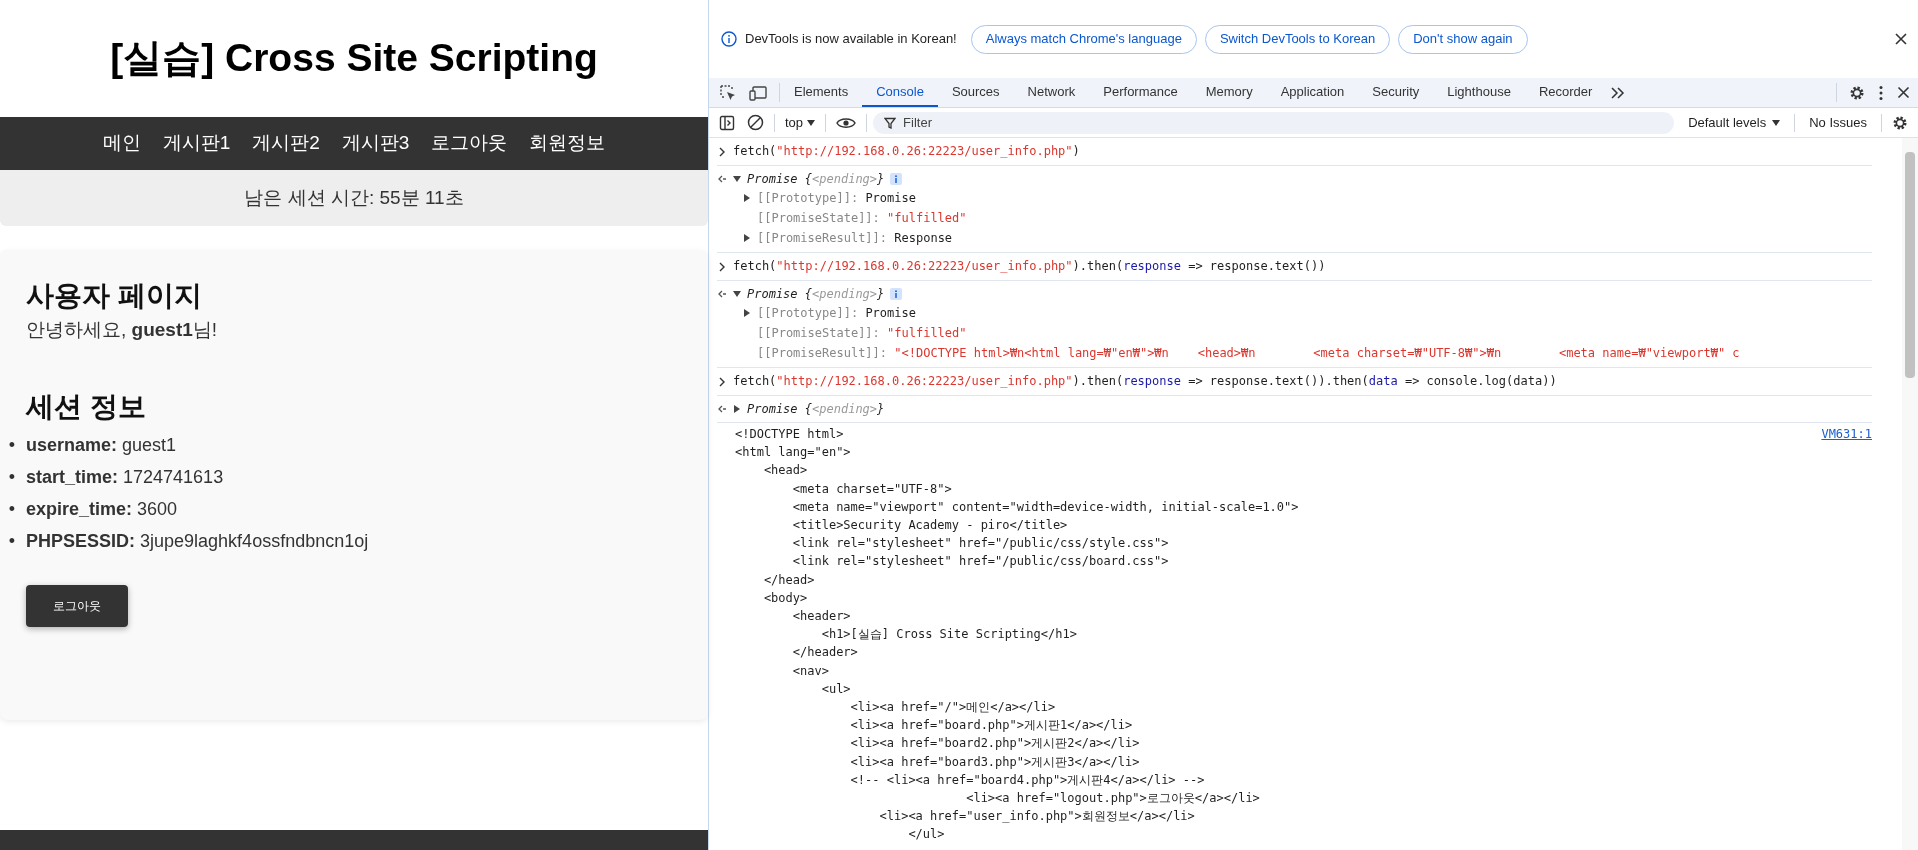 The image size is (1918, 850). I want to click on log-line: <html lang="en">, so click(793, 453).